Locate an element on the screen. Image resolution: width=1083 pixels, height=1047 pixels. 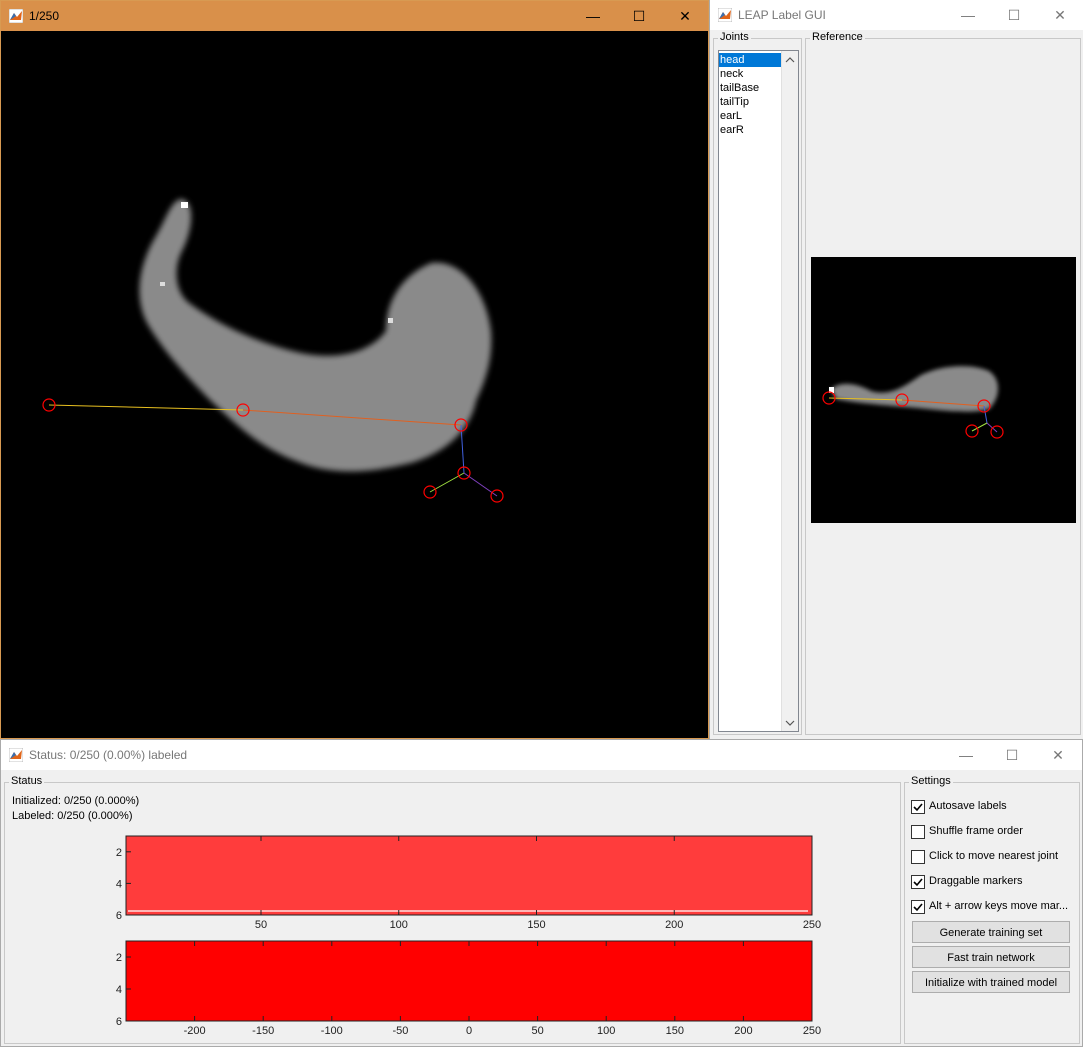
reference-panel-title: Reference is located at coordinates (837, 37).